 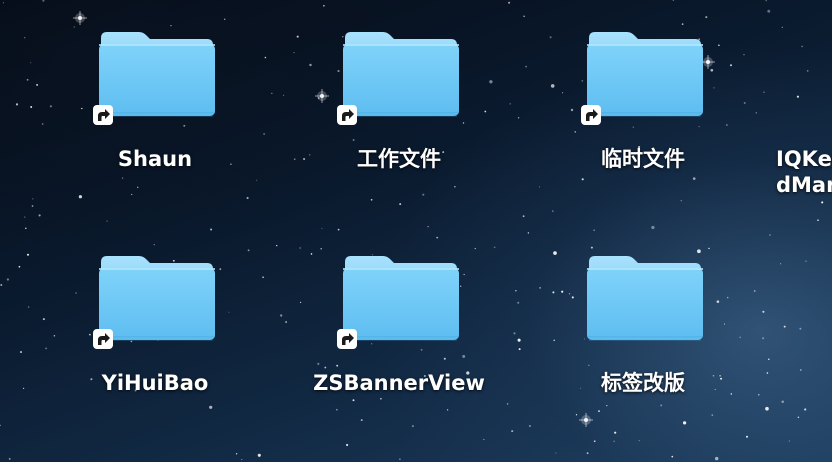 I want to click on desktop-item-tag-redesign: 标签改版, so click(x=643, y=339).